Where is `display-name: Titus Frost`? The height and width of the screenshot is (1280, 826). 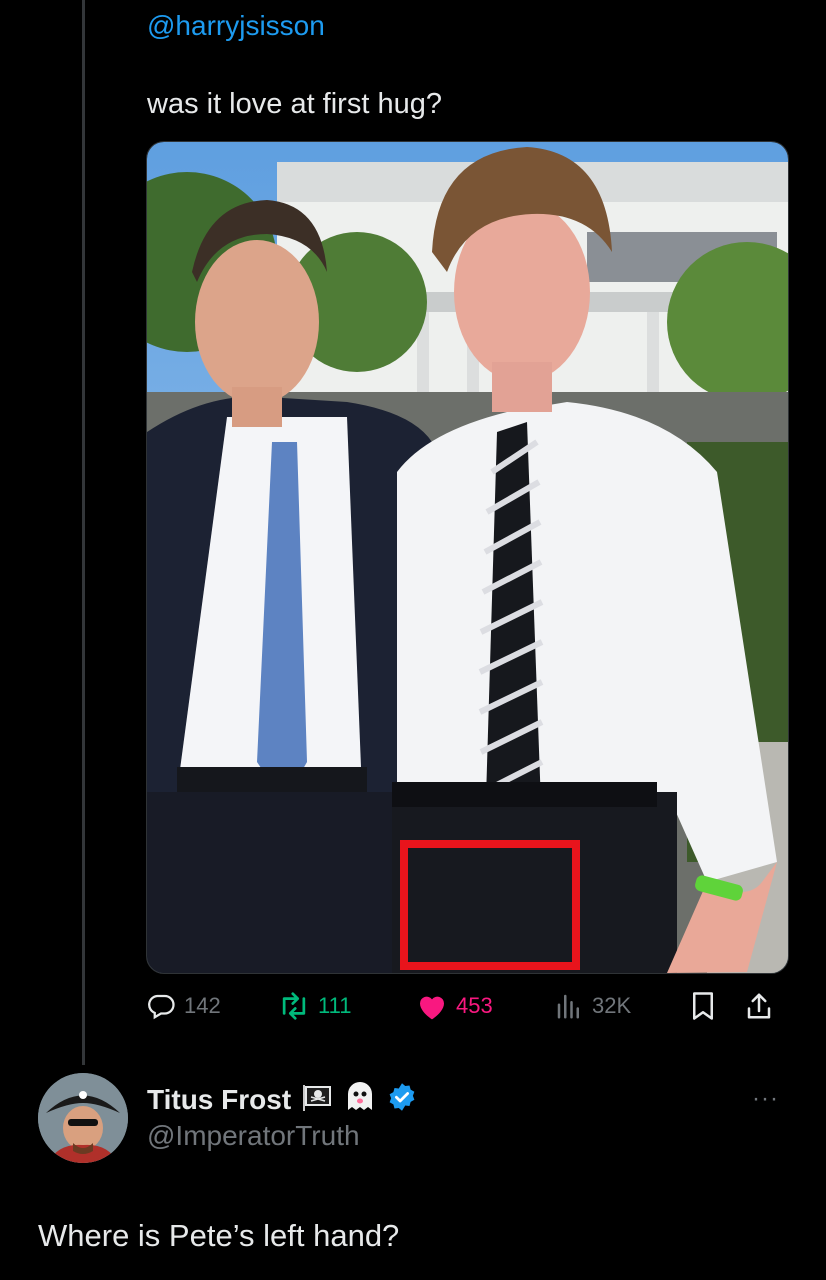 display-name: Titus Frost is located at coordinates (219, 1100).